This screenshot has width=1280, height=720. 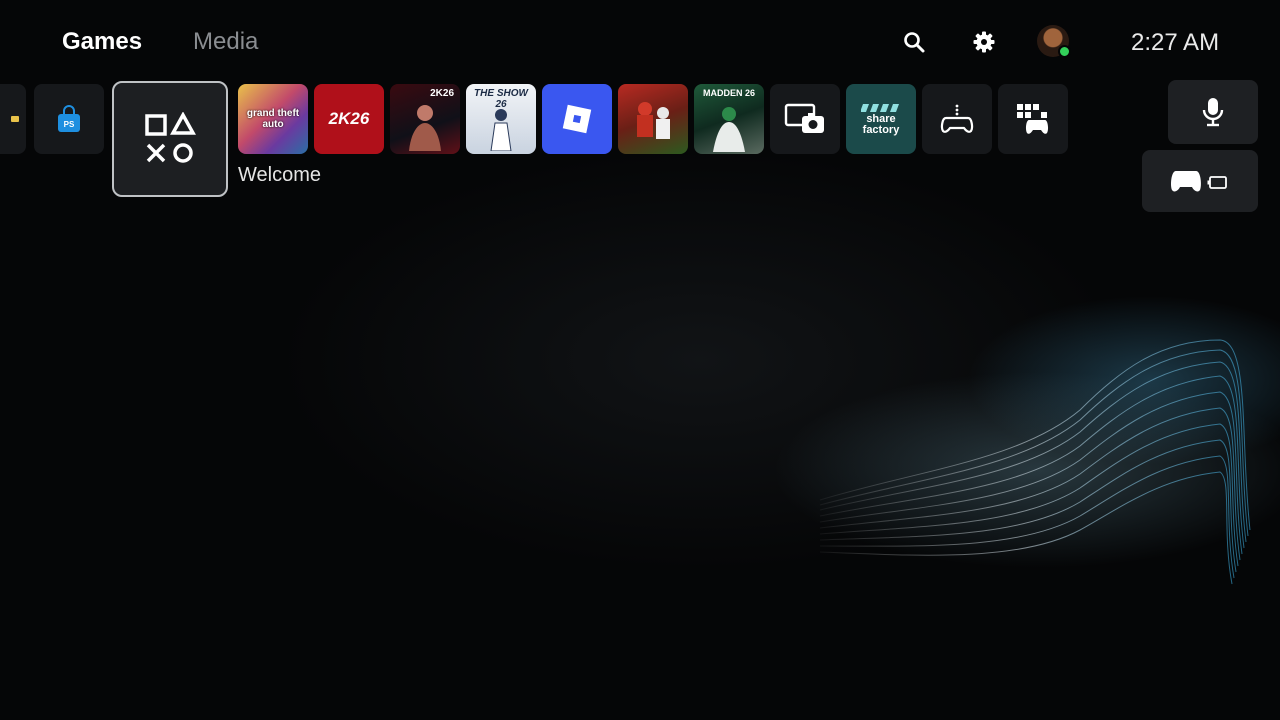 I want to click on nba-2k26-logo: 2K26, so click(x=349, y=118).